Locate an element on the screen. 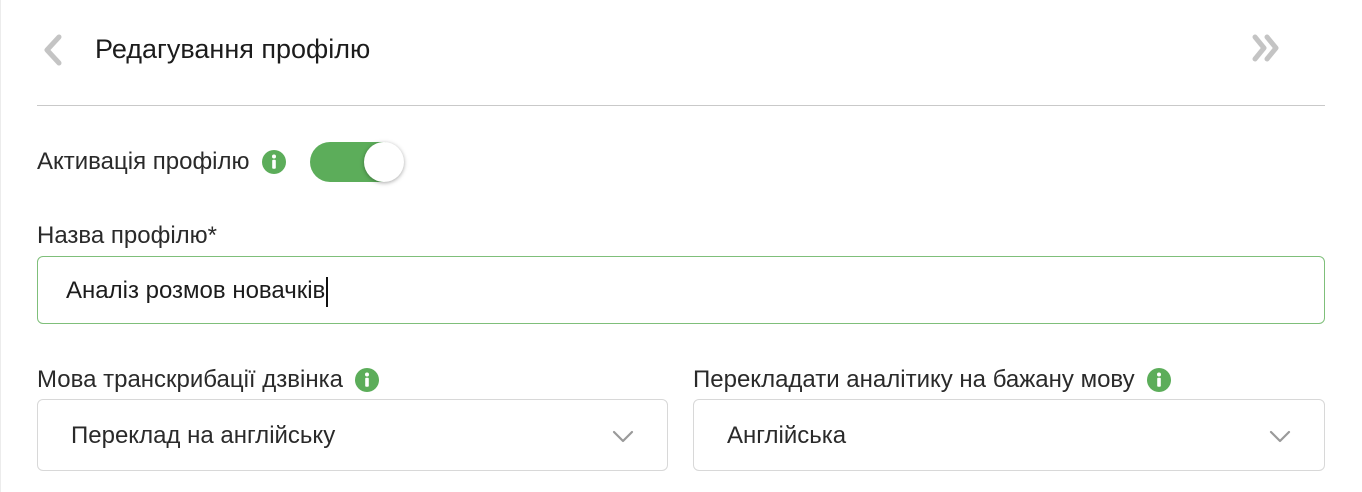  panel-left-border is located at coordinates (0, 246).